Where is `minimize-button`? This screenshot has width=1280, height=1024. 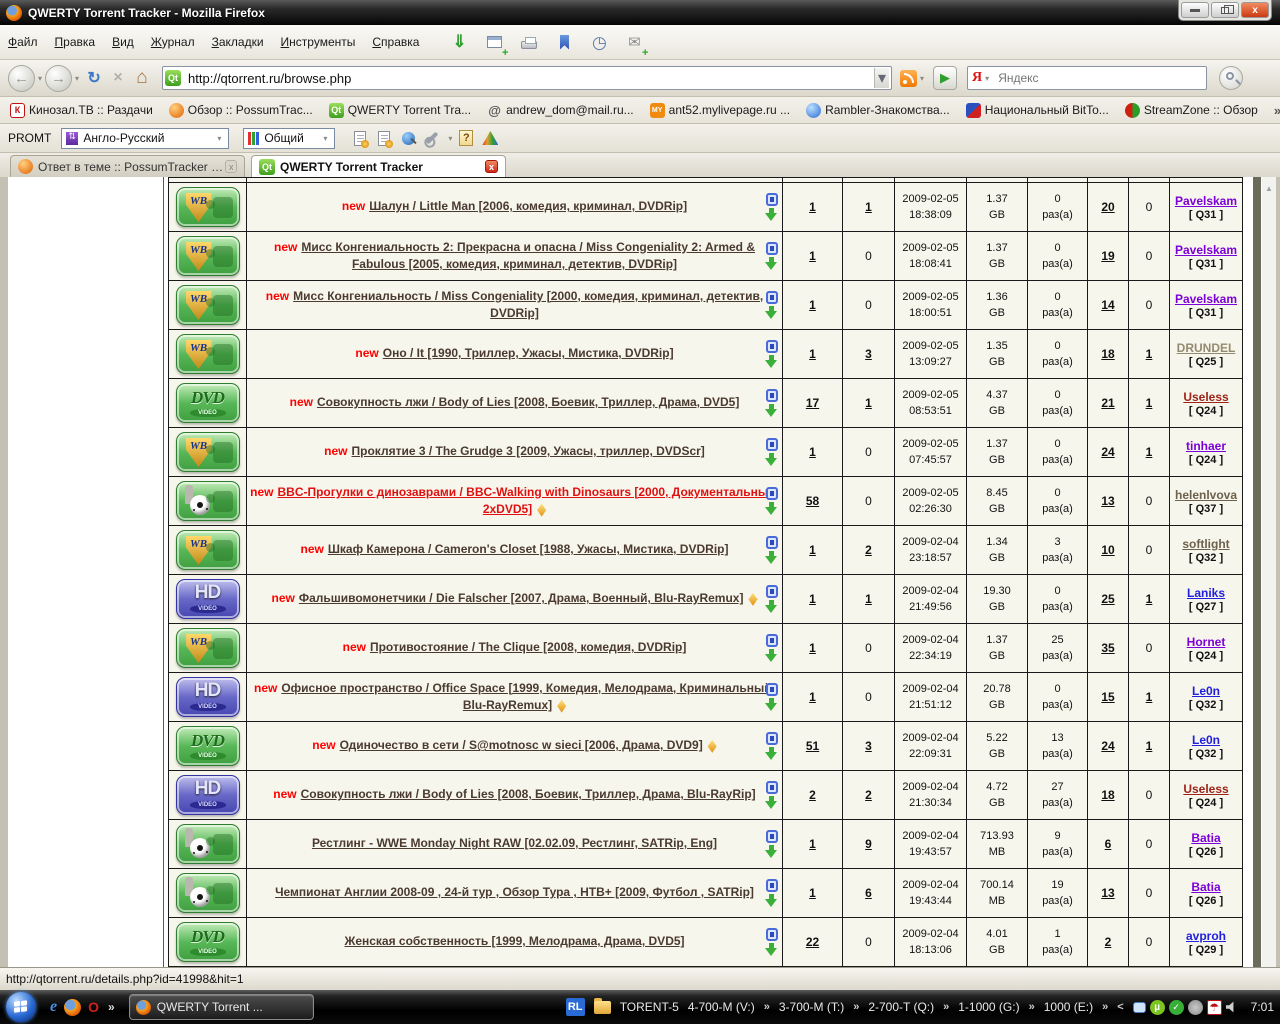 minimize-button is located at coordinates (1195, 10).